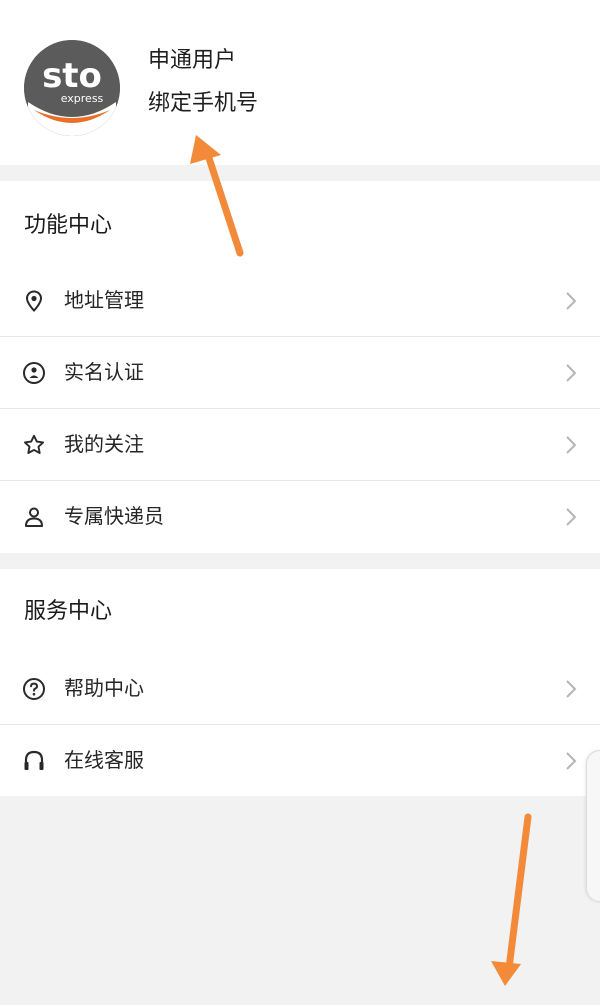 Image resolution: width=600 pixels, height=1005 pixels. I want to click on user-name: 申通用户, so click(192, 60).